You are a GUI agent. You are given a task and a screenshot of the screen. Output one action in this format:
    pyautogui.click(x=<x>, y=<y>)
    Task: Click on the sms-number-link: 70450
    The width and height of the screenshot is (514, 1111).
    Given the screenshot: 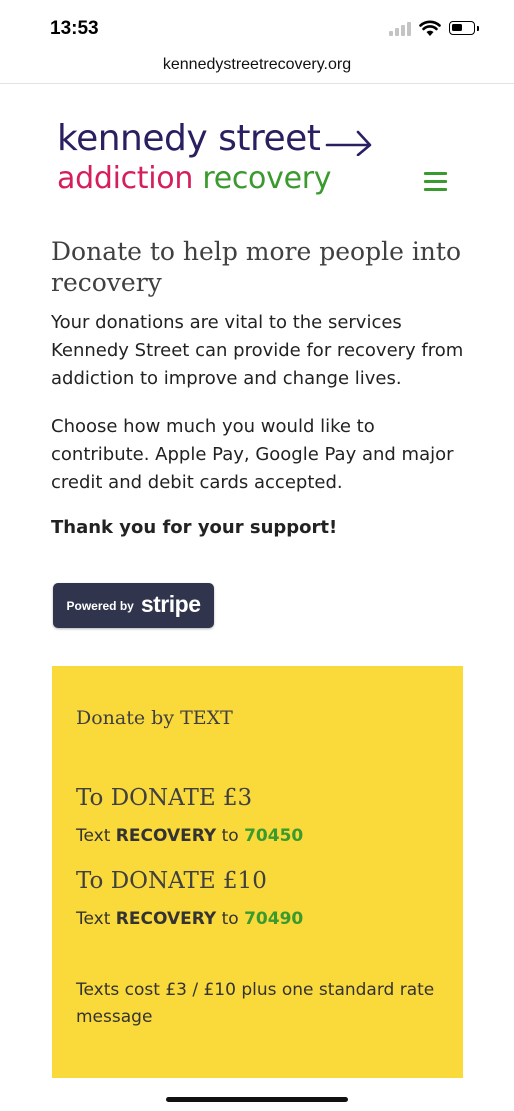 What is the action you would take?
    pyautogui.click(x=273, y=836)
    